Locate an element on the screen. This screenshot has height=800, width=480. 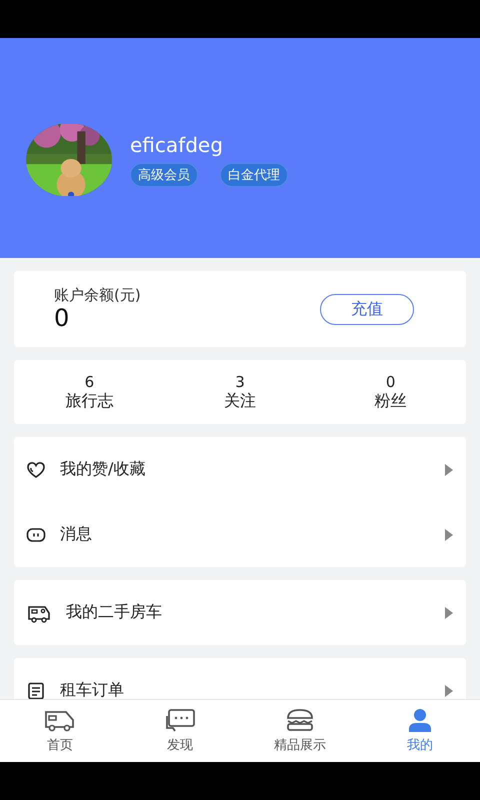
tab: 首页 is located at coordinates (60, 731).